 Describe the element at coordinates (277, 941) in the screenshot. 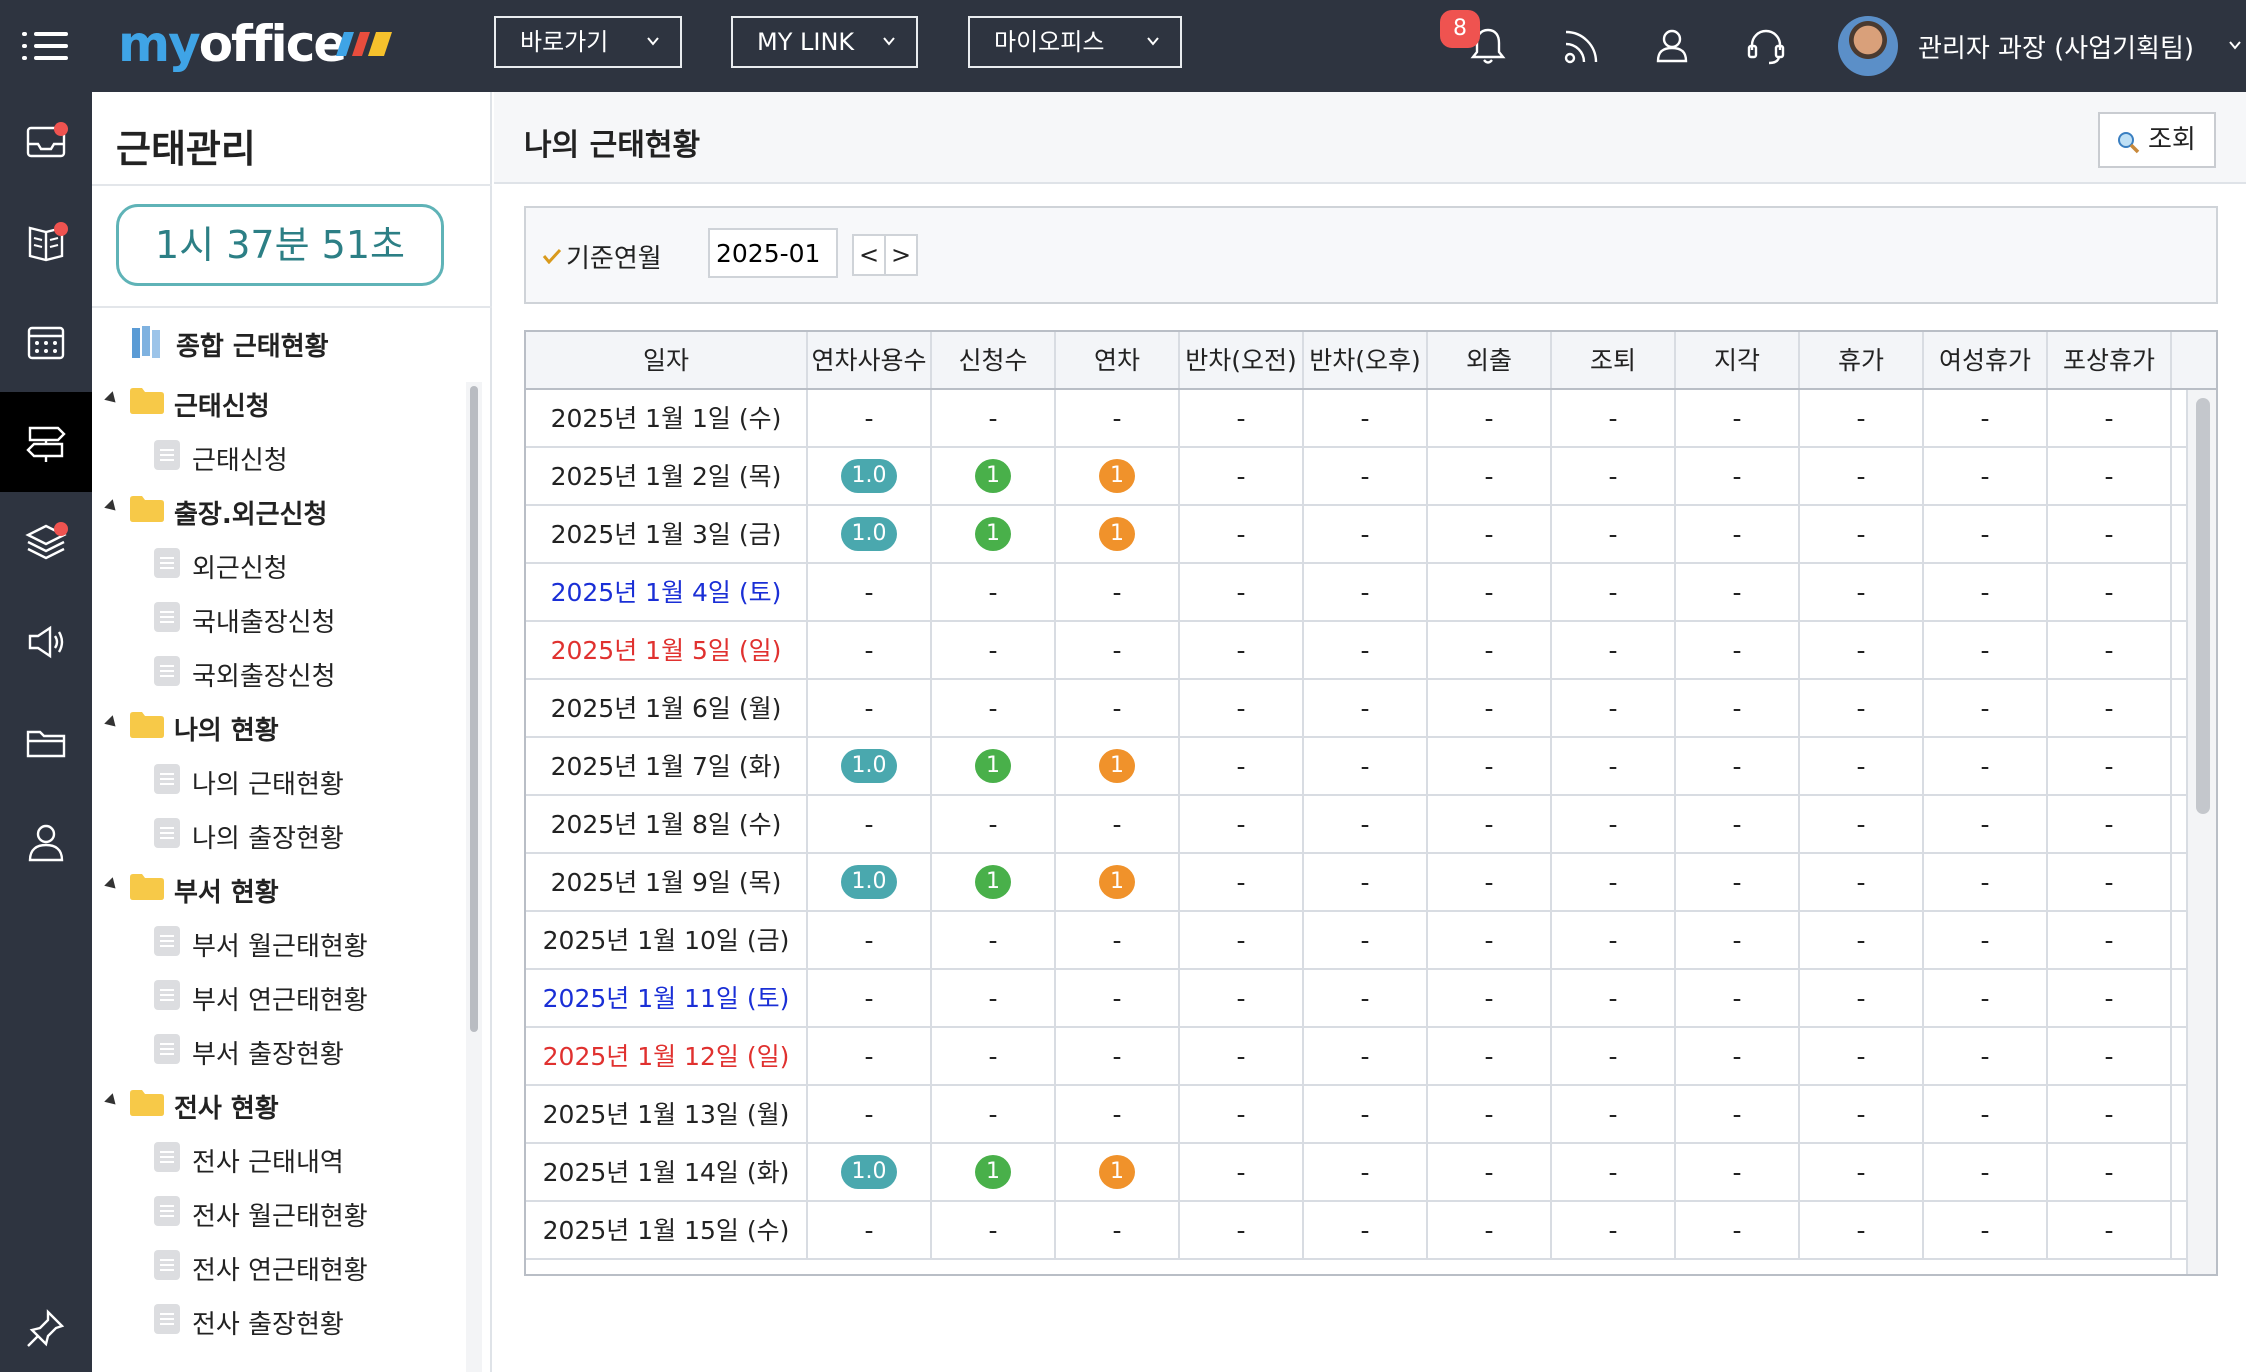

I see `sidebar-item: 부서 월근태현황` at that location.